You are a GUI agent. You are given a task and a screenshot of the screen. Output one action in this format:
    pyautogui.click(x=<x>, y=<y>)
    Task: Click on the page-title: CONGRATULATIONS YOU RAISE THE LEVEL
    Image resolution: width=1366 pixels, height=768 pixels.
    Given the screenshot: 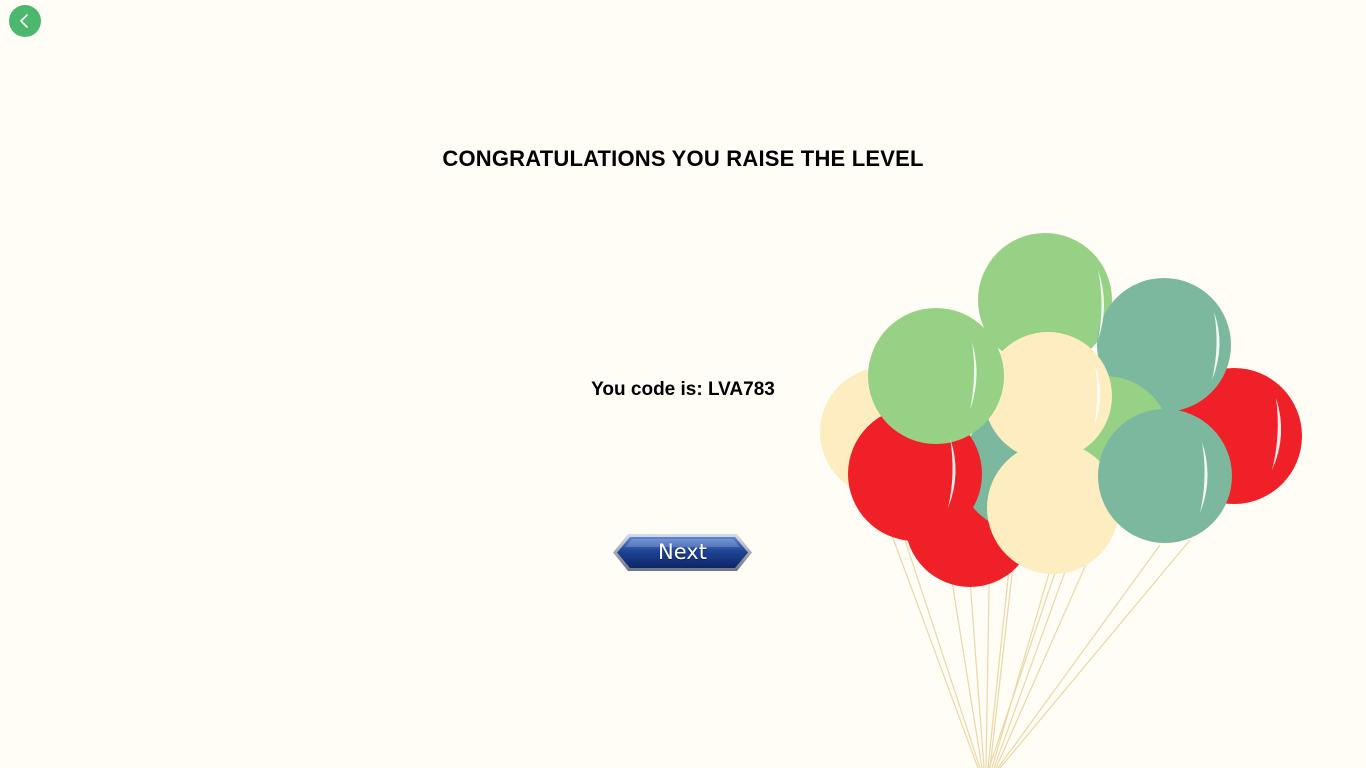 What is the action you would take?
    pyautogui.click(x=683, y=158)
    